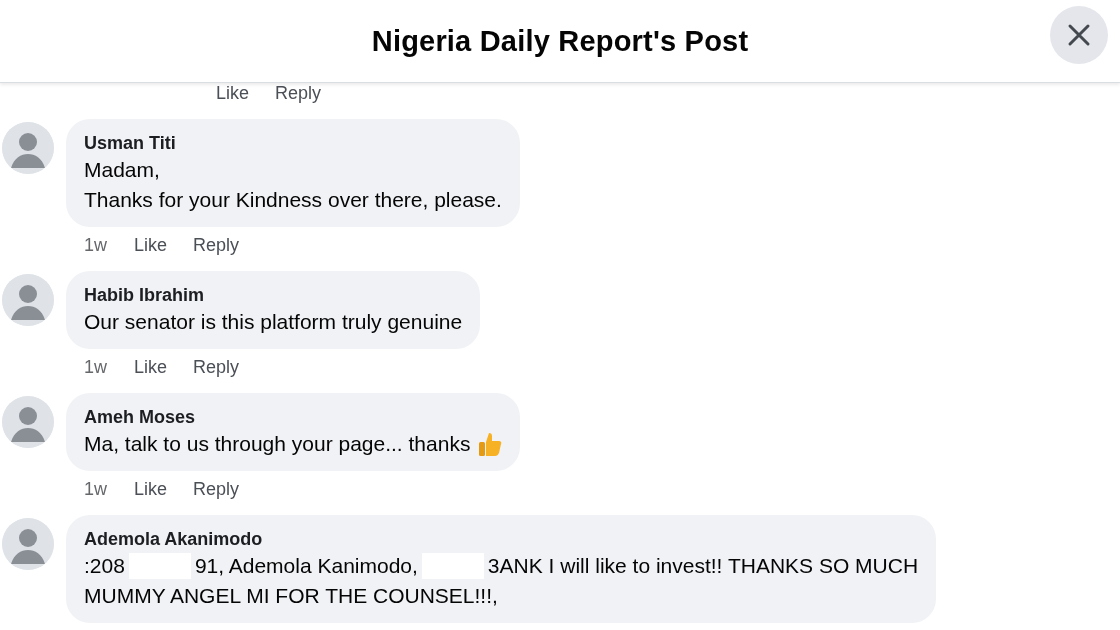 The width and height of the screenshot is (1120, 630). I want to click on comment-text: :208, so click(104, 566).